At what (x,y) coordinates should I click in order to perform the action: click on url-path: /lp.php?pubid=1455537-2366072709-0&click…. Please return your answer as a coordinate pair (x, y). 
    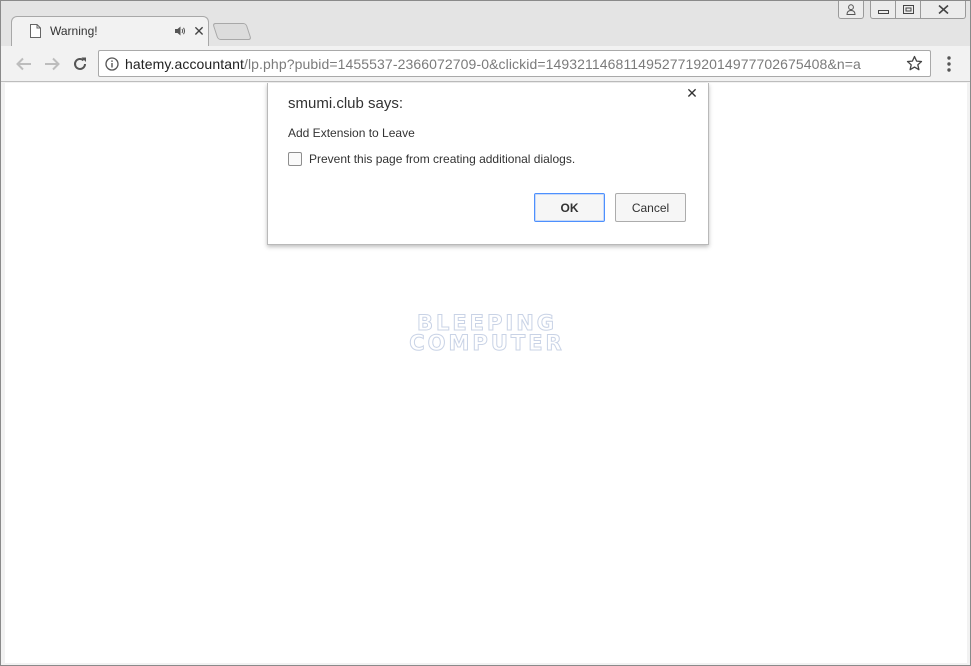
    Looking at the image, I should click on (552, 64).